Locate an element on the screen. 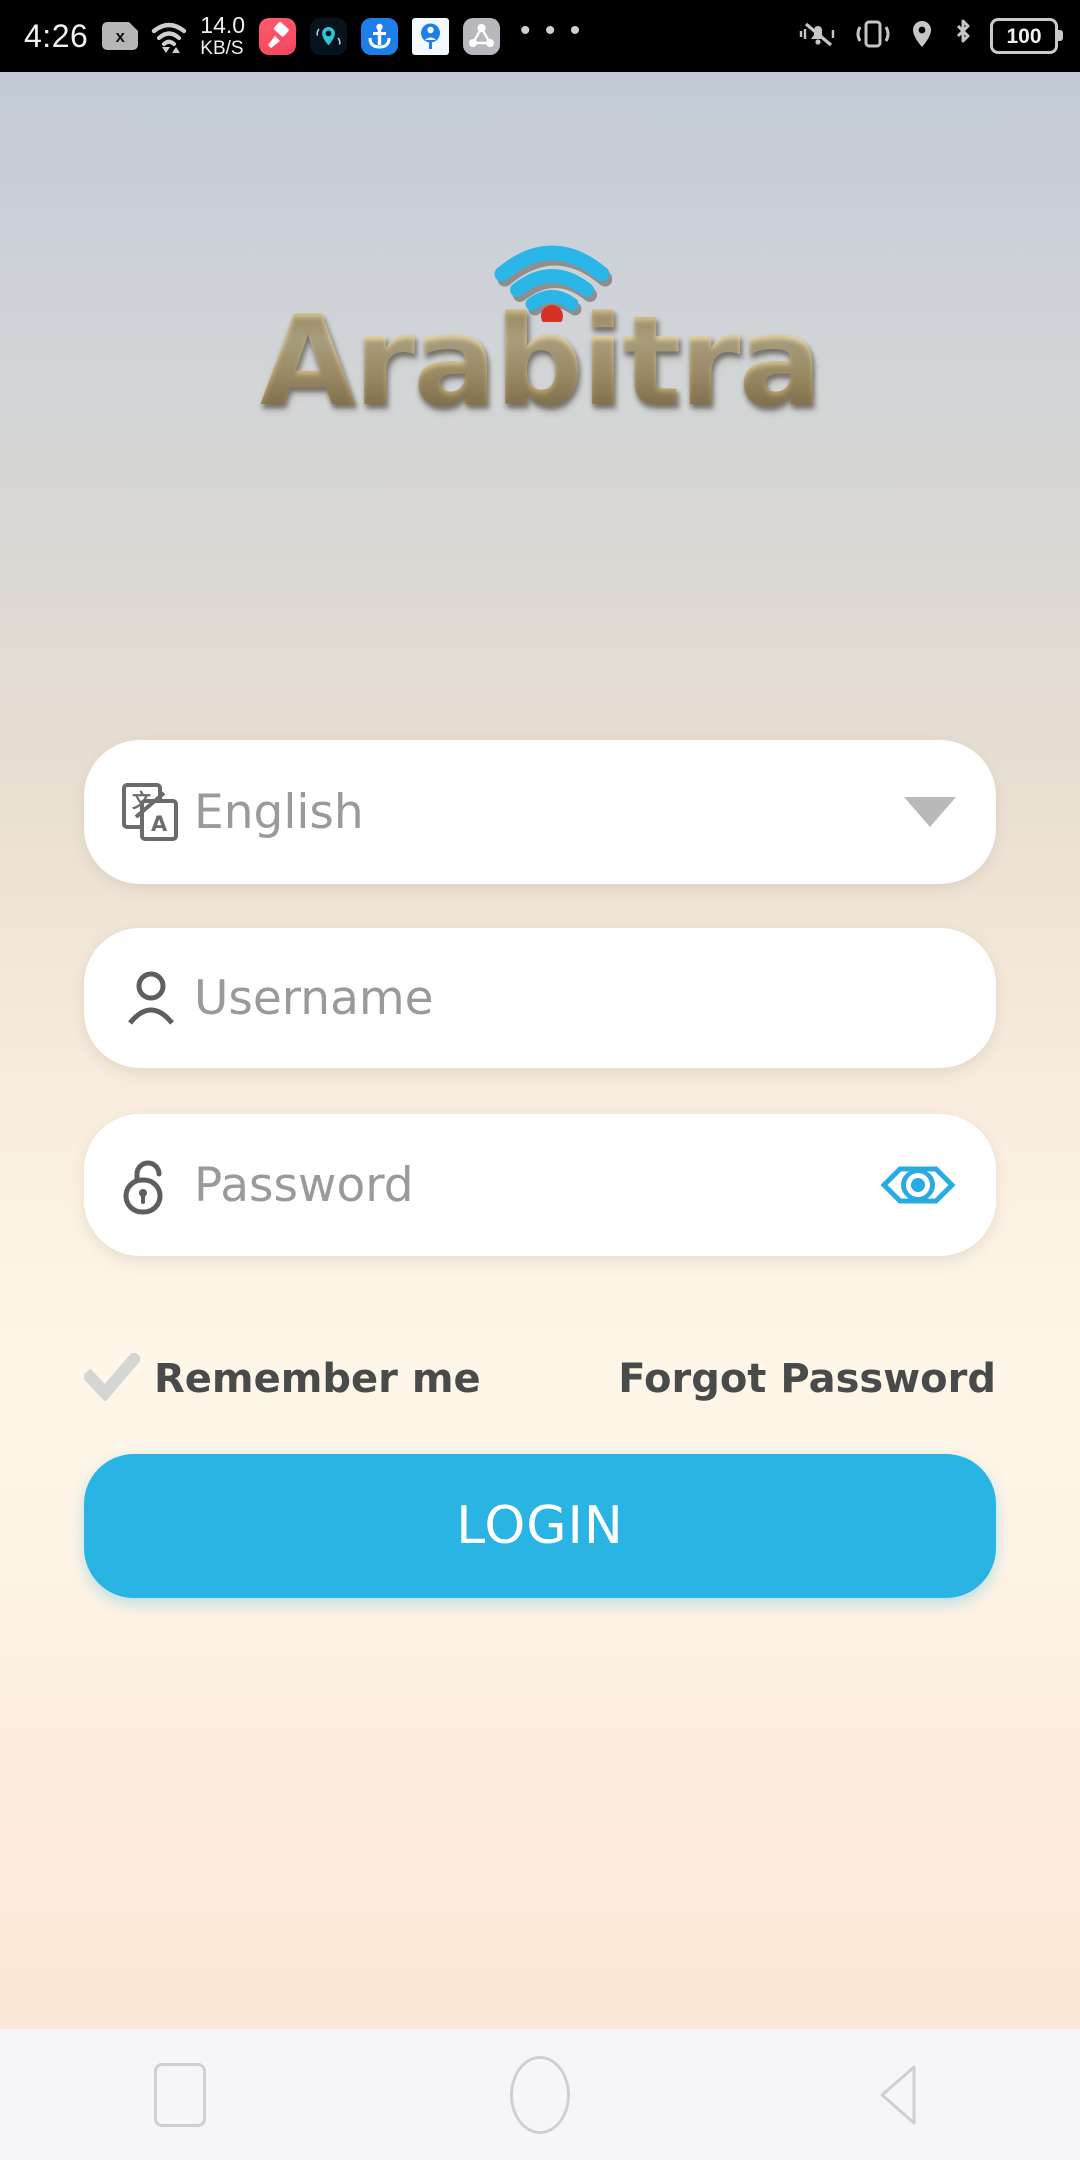  status-bar-right-group: 100 is located at coordinates (930, 36).